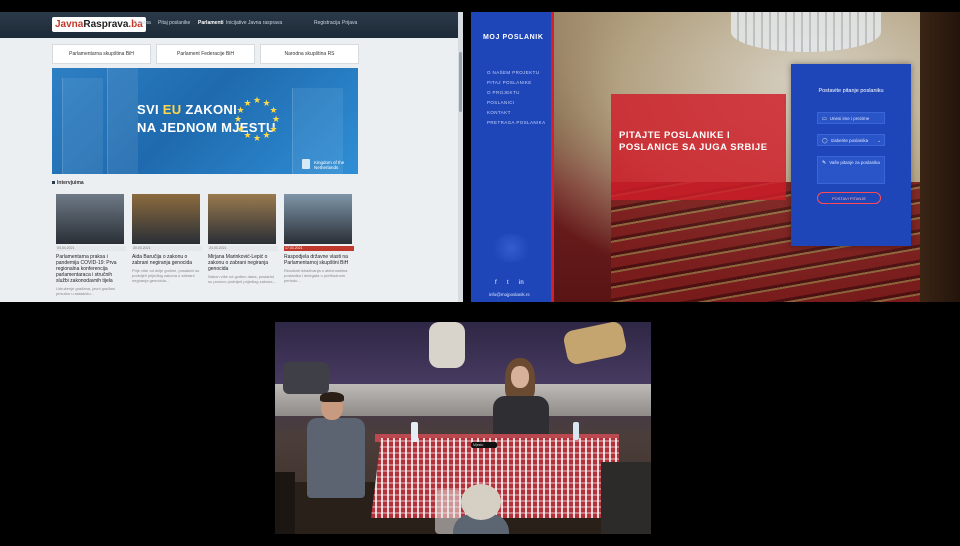  I want to click on name-input: ▭ Unesi ime i prezime, so click(851, 118).